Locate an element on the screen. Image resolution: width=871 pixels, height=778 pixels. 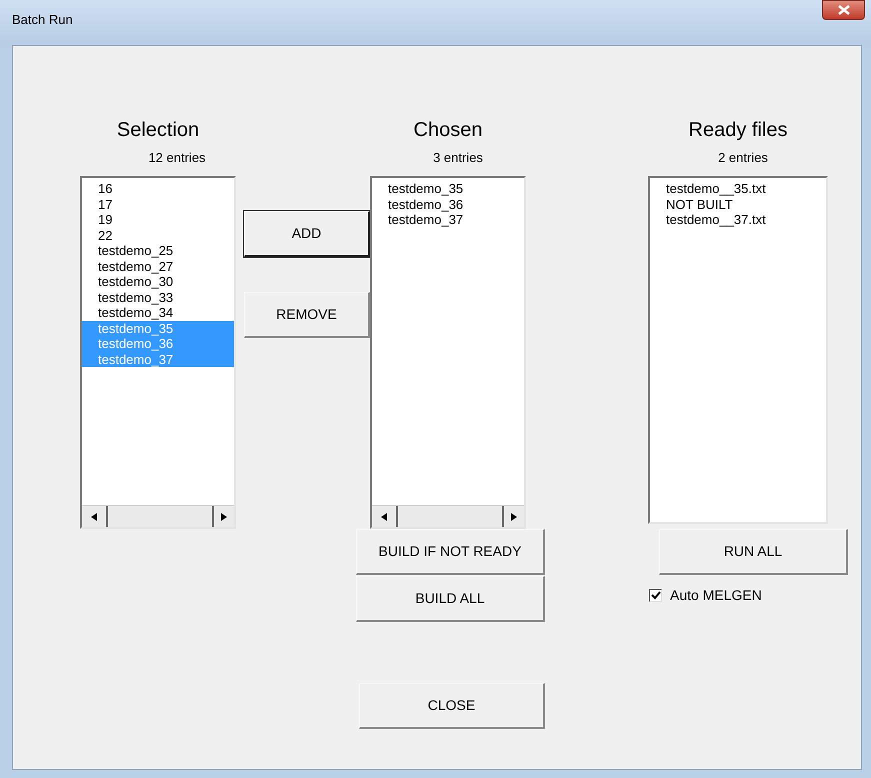
command-button: CLOSE is located at coordinates (452, 706).